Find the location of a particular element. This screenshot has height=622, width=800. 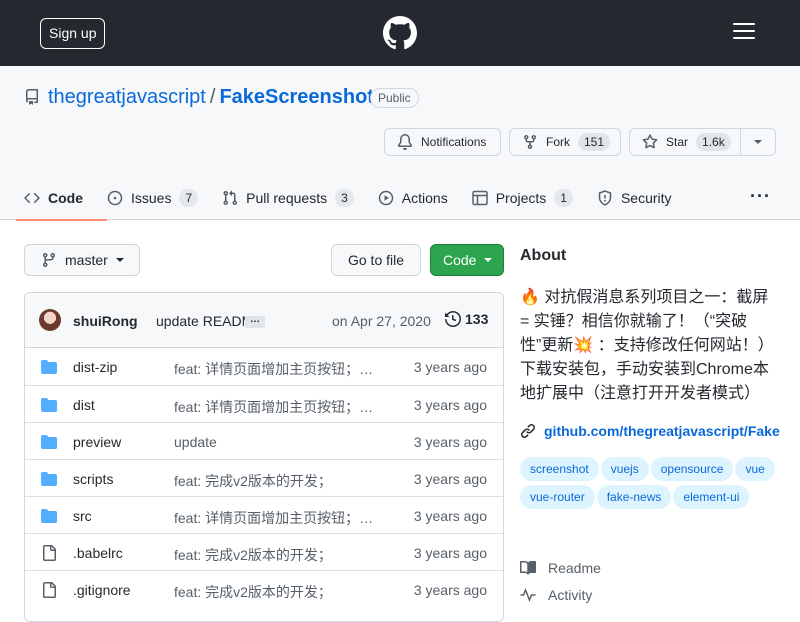

star-count: 1.6k is located at coordinates (713, 142).